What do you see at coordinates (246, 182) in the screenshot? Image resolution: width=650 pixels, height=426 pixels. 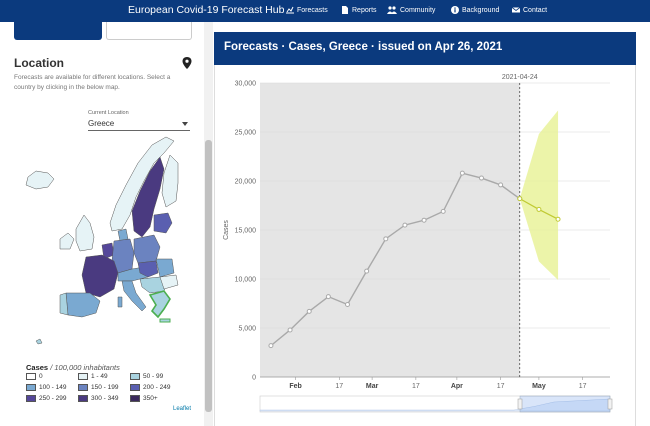 I see `y-tick-label: 20,000` at bounding box center [246, 182].